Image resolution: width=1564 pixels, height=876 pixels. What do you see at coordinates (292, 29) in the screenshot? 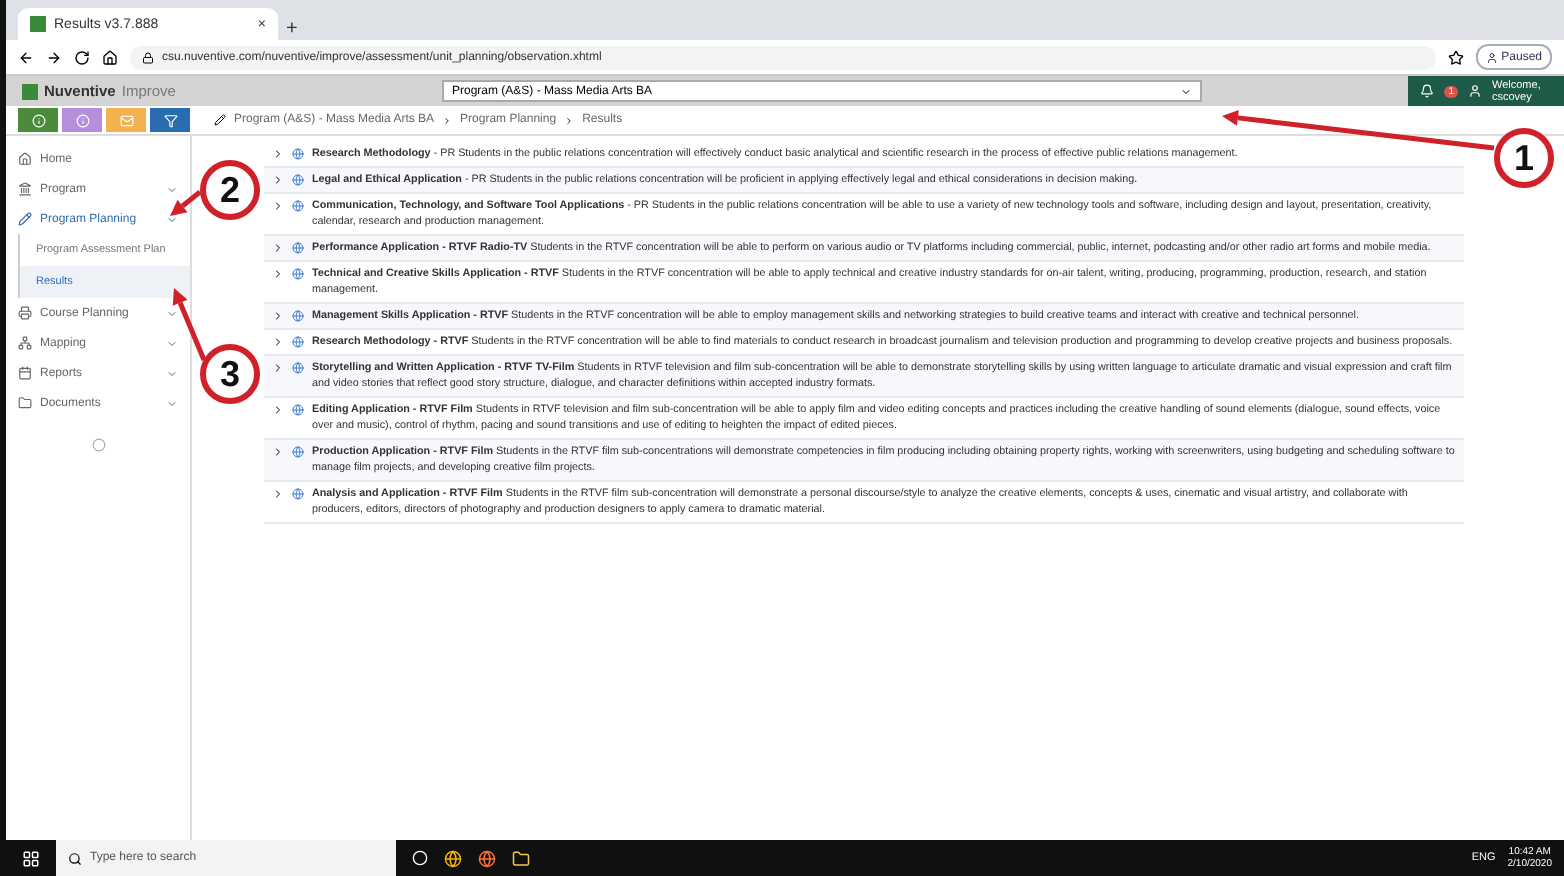
I see `new-tab-button: +` at bounding box center [292, 29].